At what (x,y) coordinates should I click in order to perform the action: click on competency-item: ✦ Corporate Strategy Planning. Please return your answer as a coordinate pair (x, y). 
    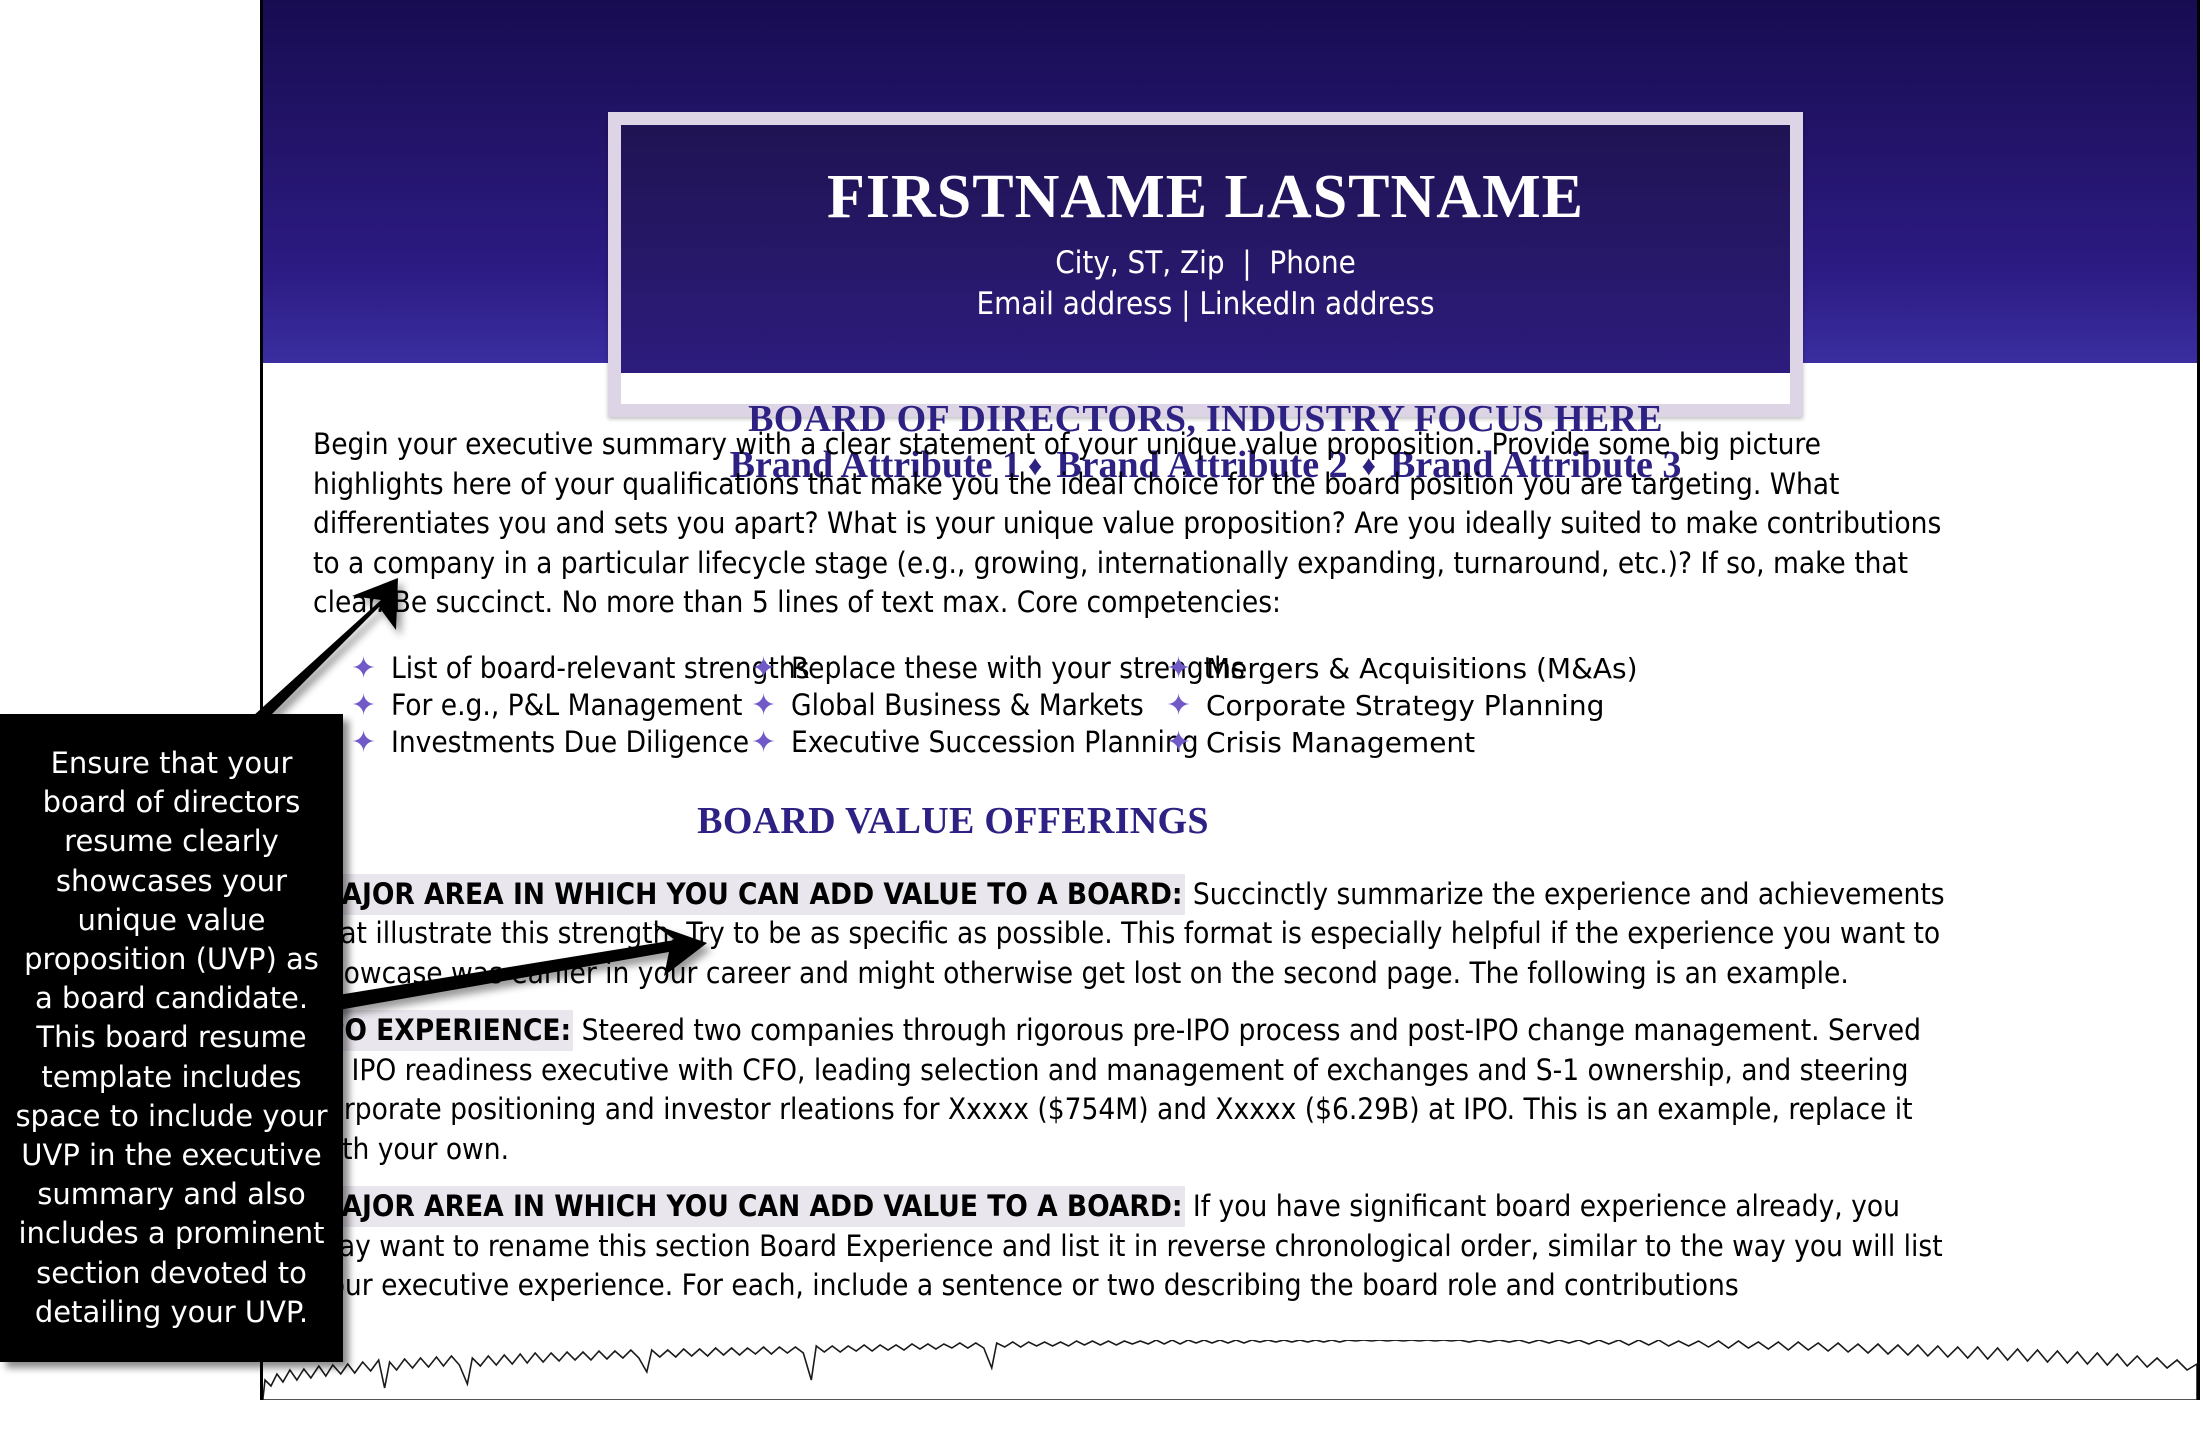
    Looking at the image, I should click on (1385, 705).